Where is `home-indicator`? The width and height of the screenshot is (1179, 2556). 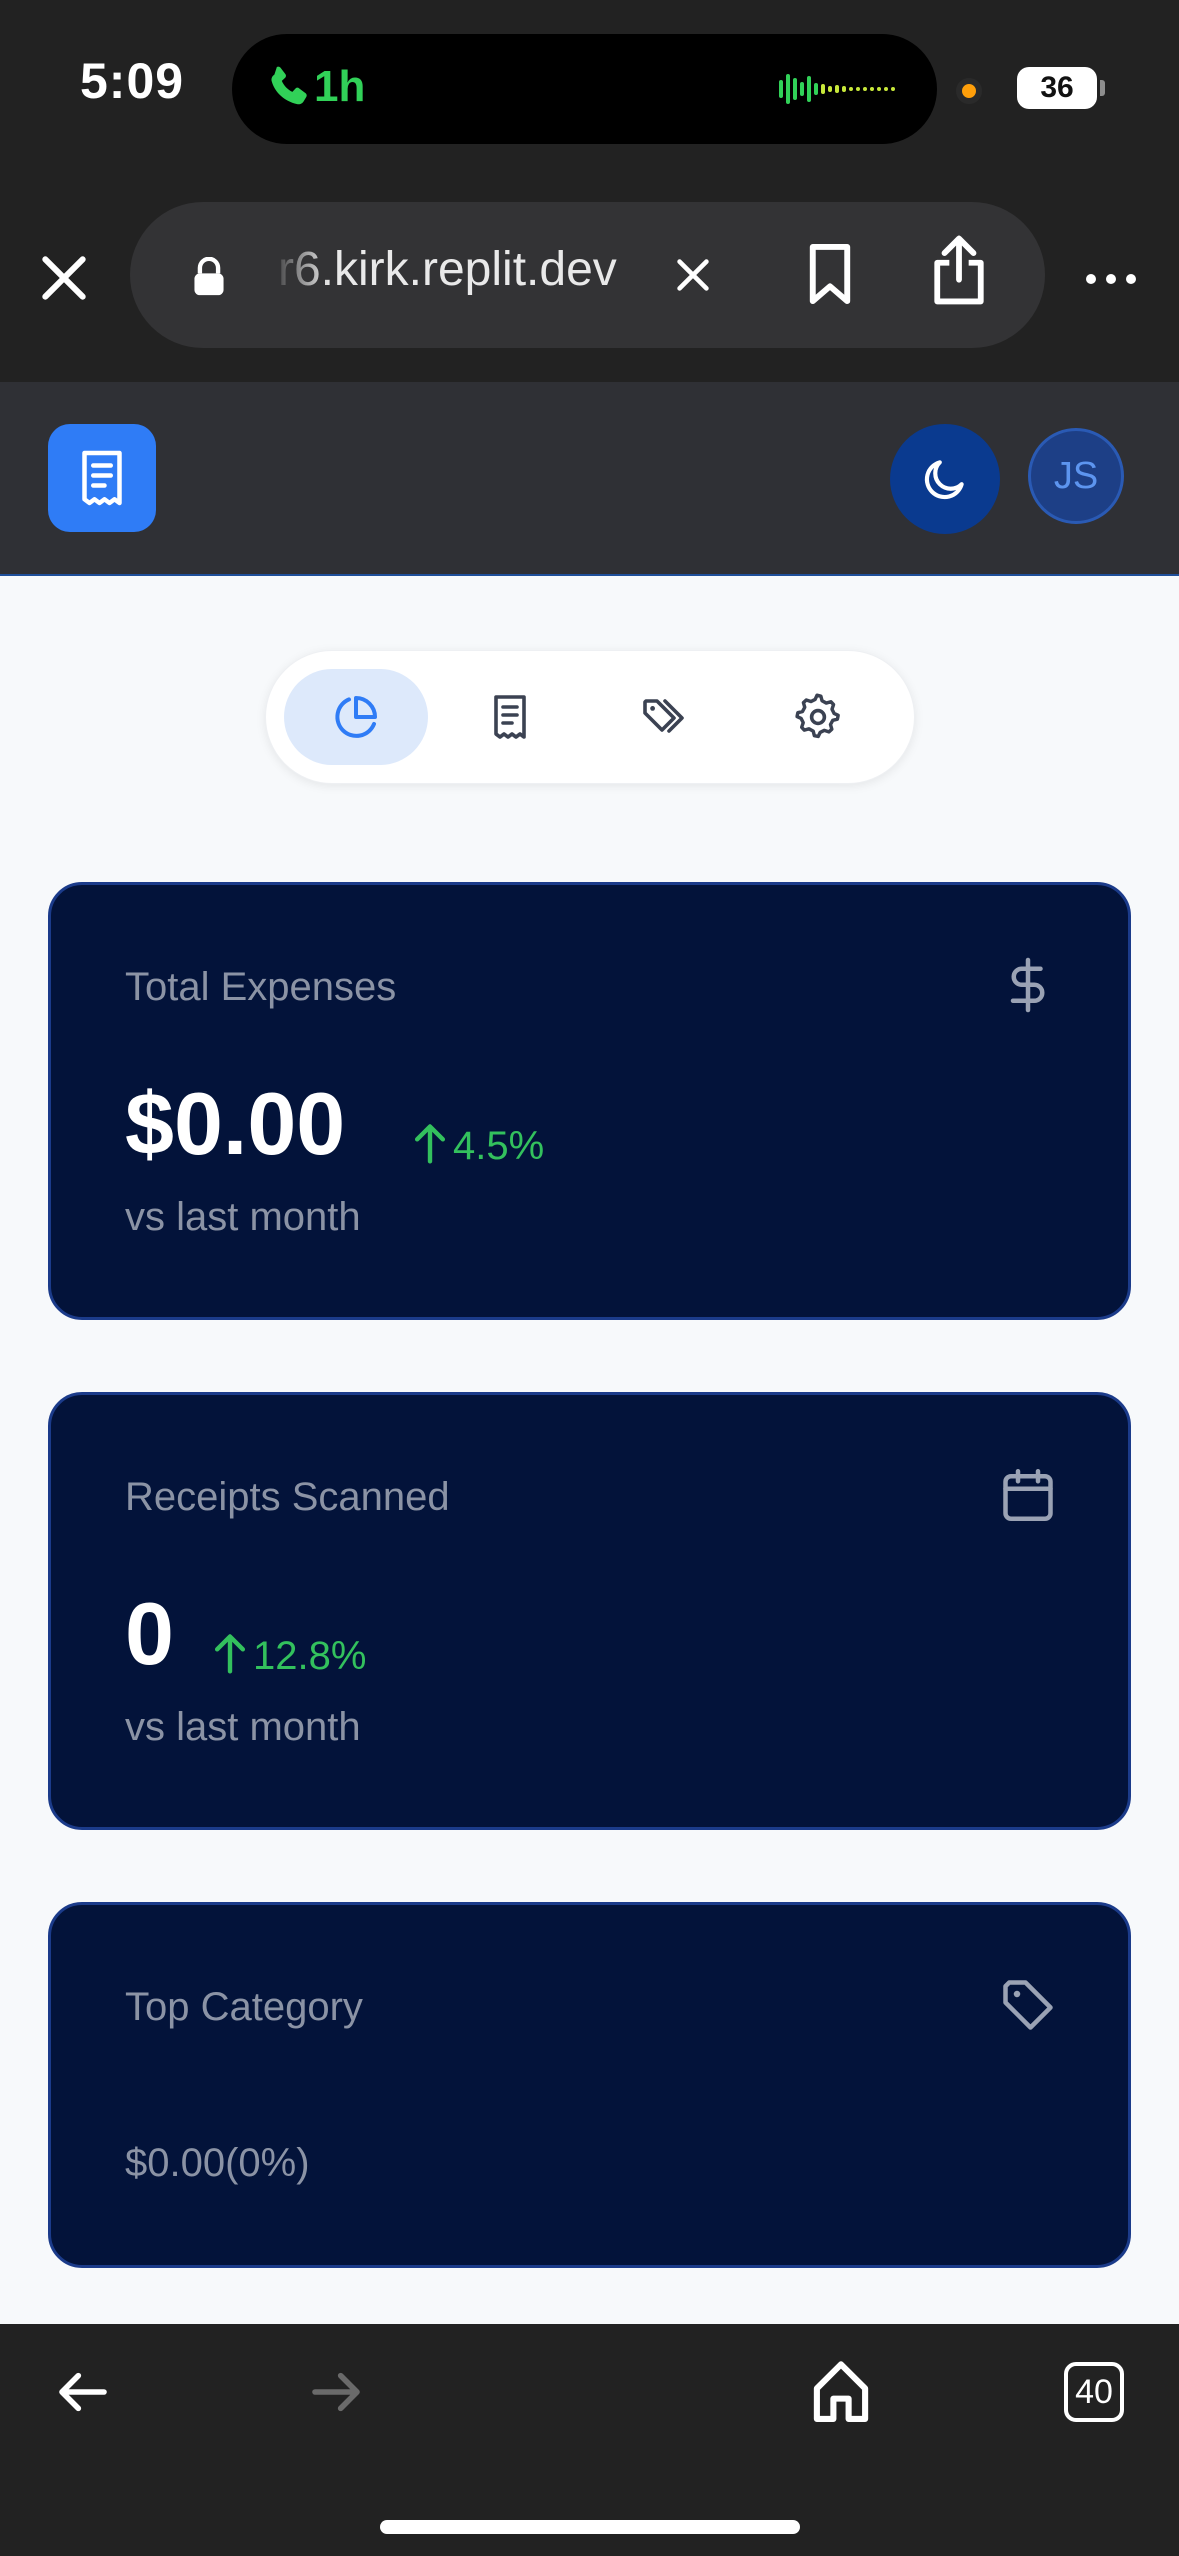
home-indicator is located at coordinates (590, 2527).